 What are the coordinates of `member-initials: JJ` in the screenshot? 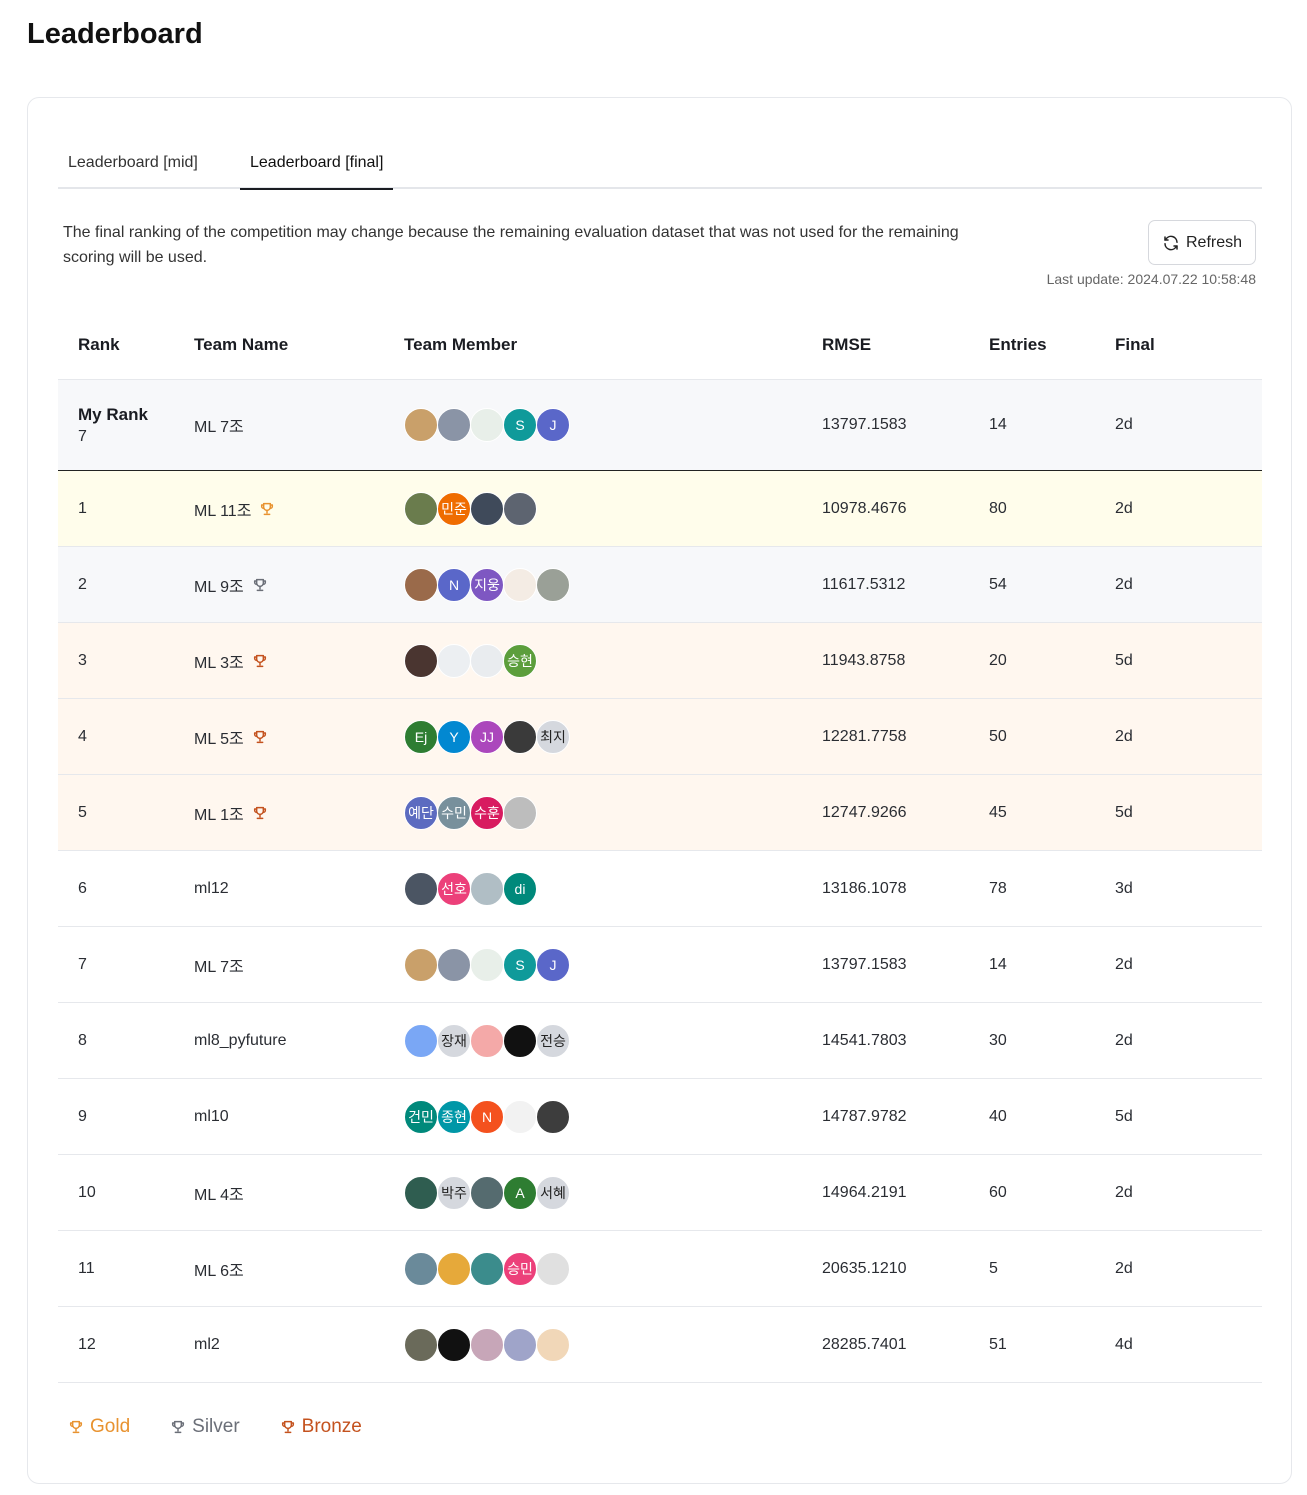 It's located at (487, 736).